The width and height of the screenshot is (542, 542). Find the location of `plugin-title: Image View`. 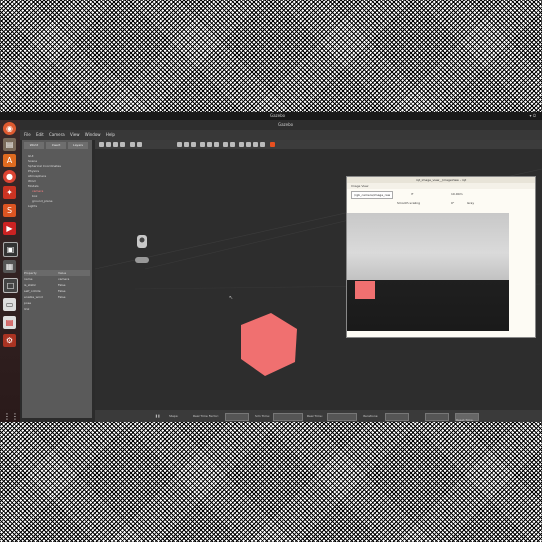

plugin-title: Image View is located at coordinates (360, 186).